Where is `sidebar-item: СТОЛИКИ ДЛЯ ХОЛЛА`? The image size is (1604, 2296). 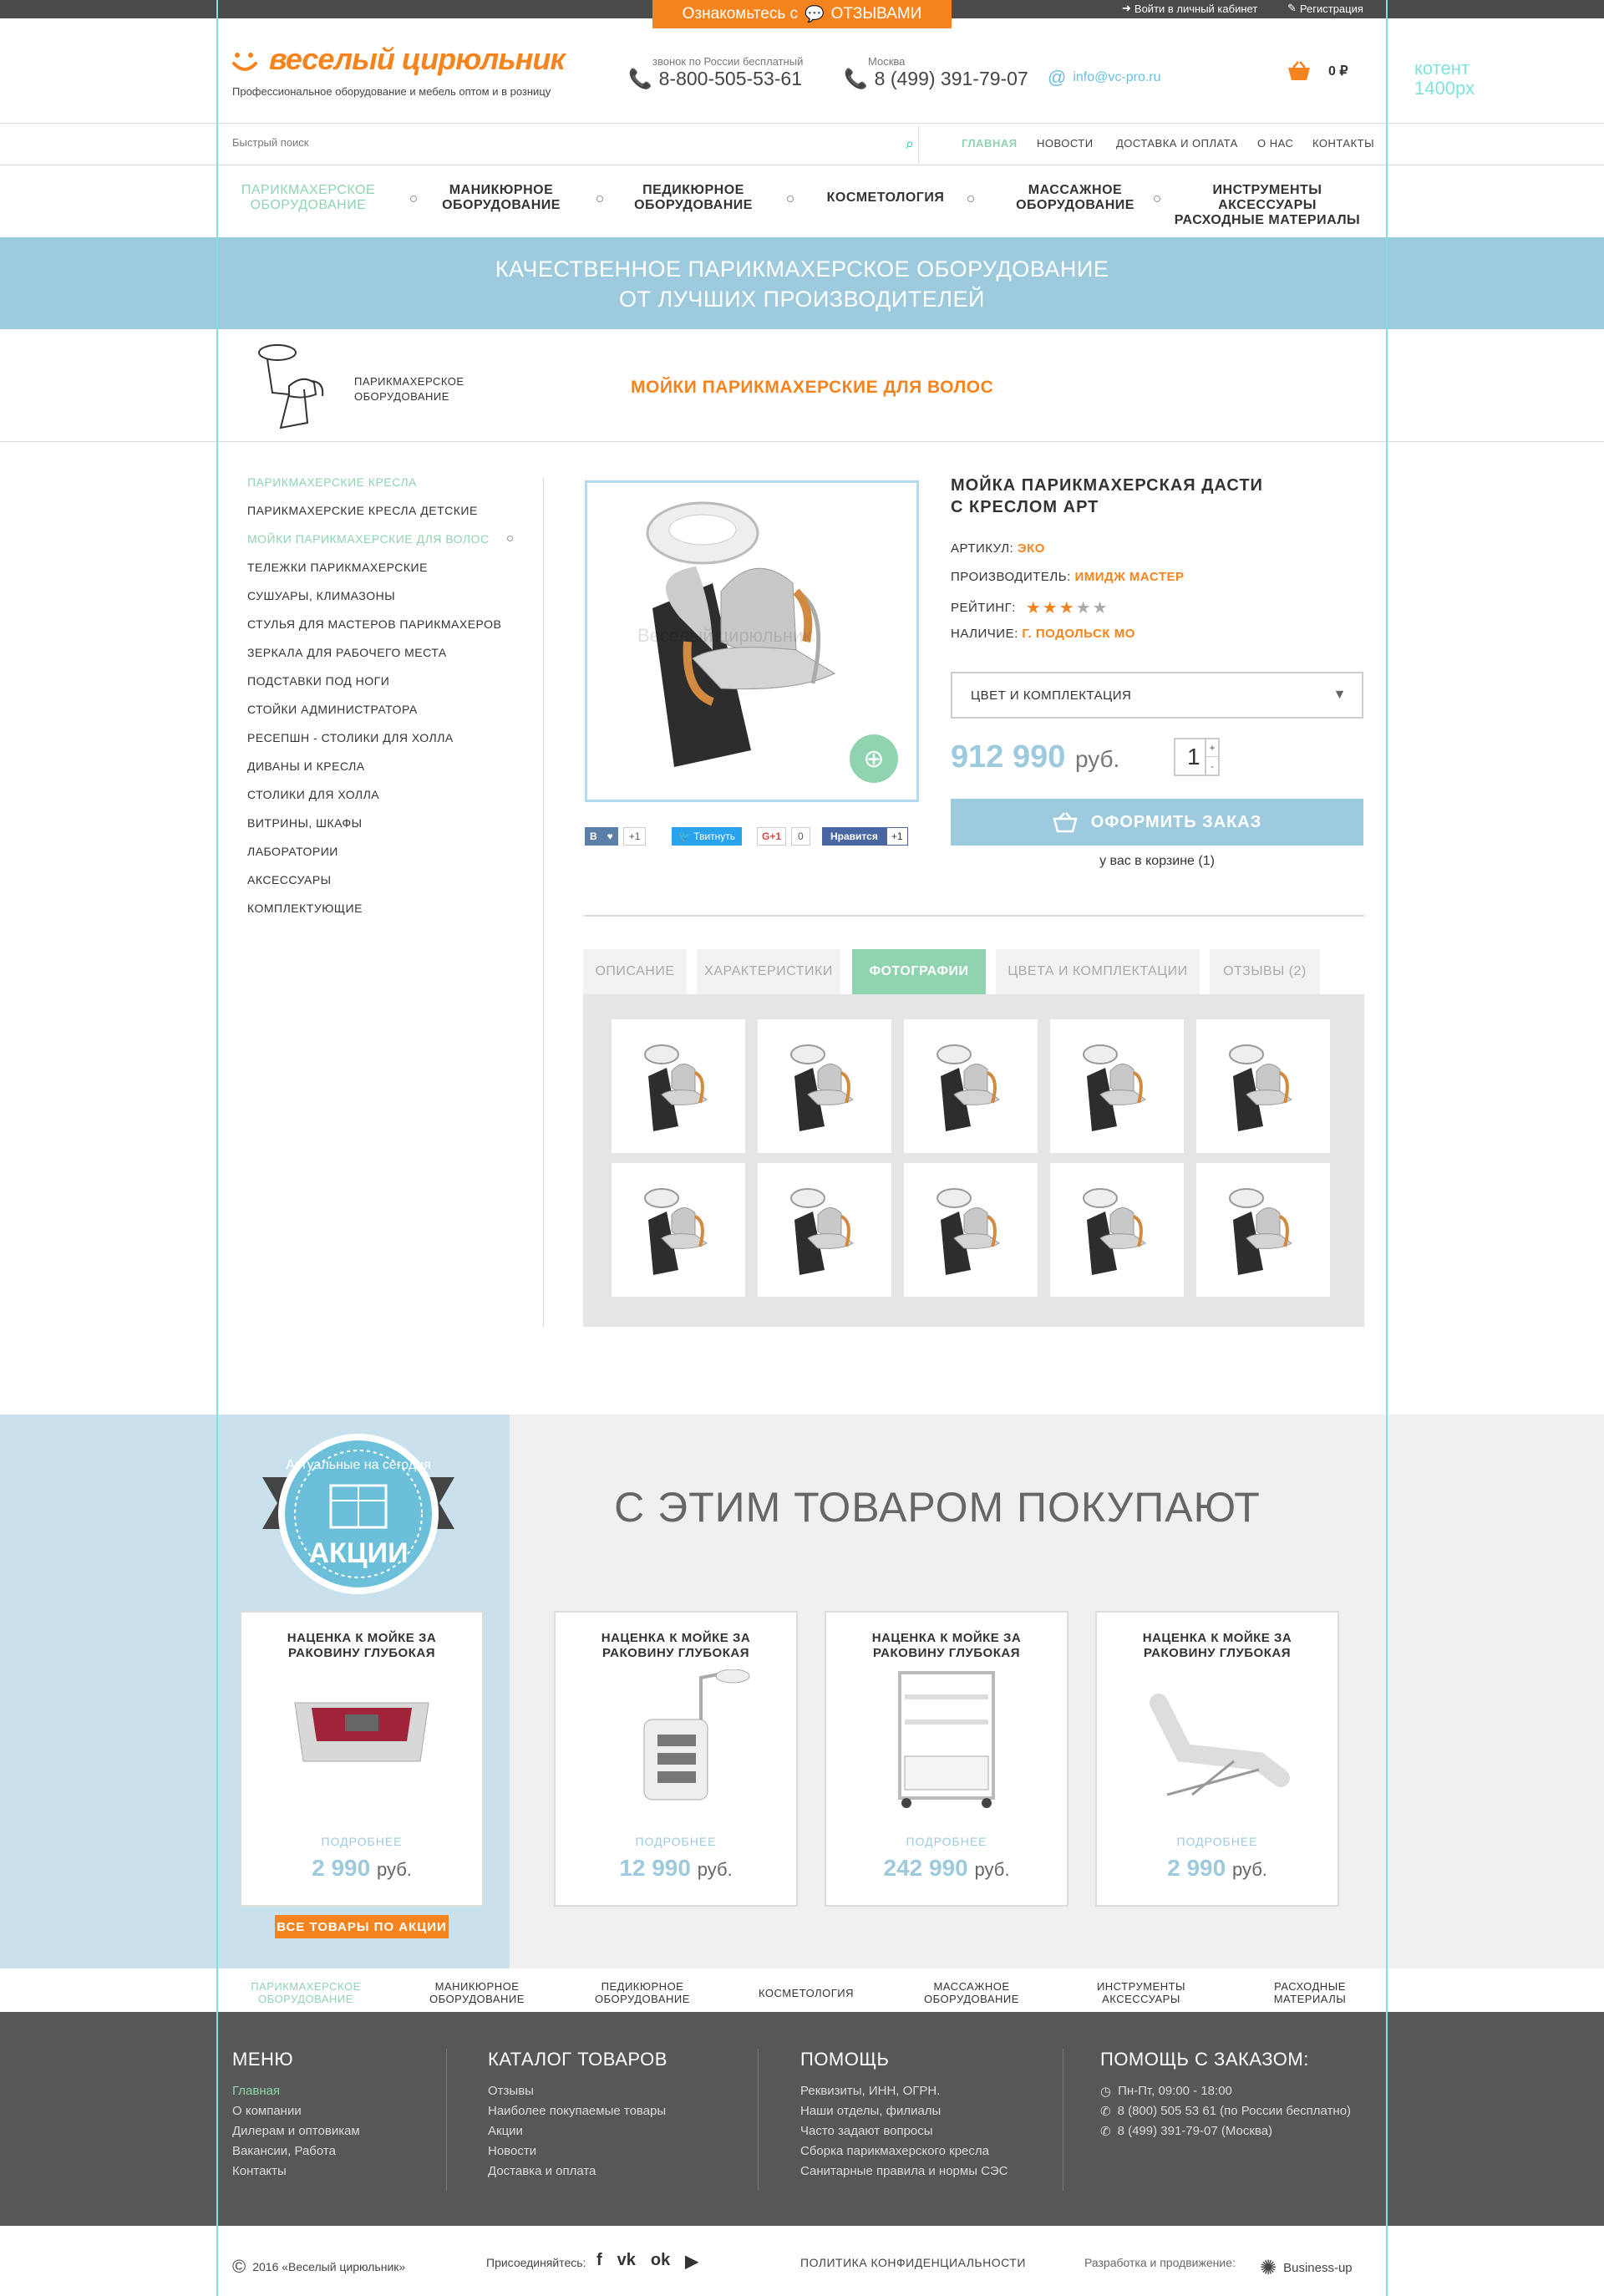
sidebar-item: СТОЛИКИ ДЛЯ ХОЛЛА is located at coordinates (313, 794).